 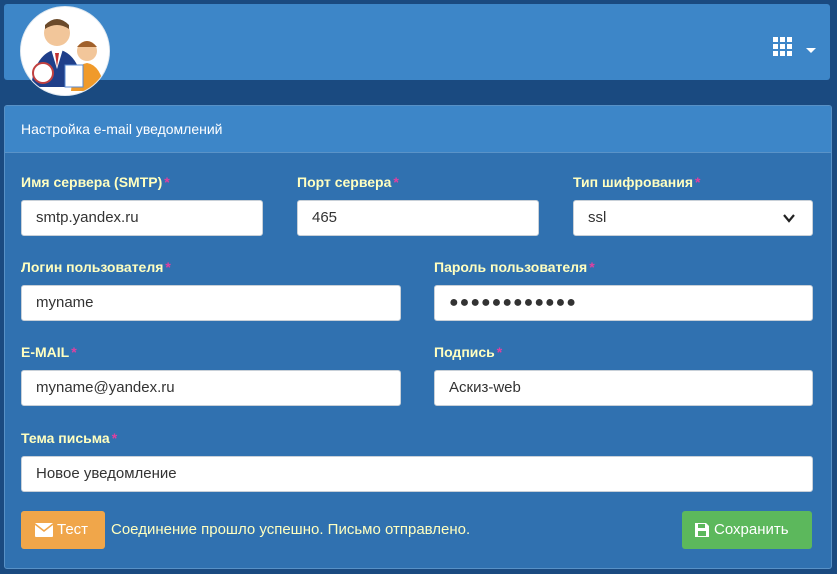 I want to click on apps-grid-icon, so click(x=783, y=47).